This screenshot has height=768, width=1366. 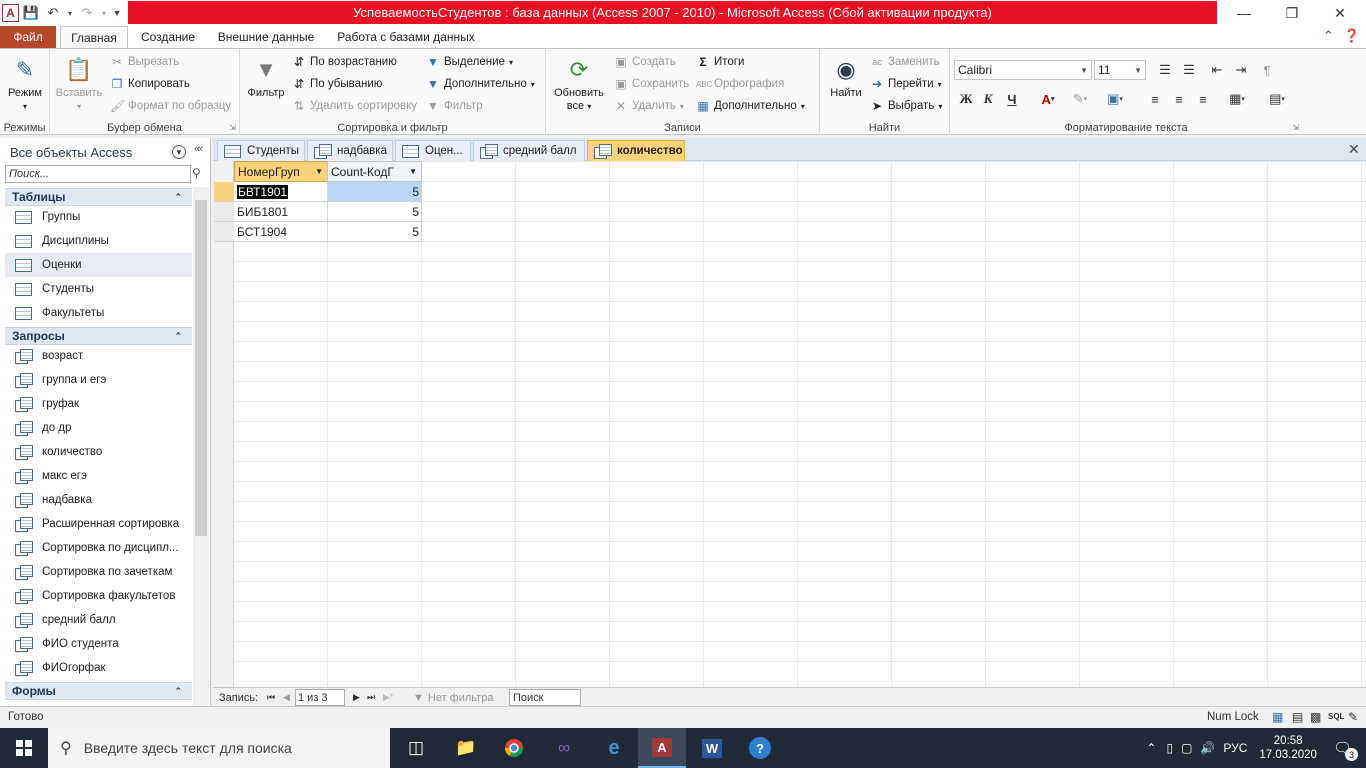 What do you see at coordinates (760, 748) in the screenshot?
I see `help-app-icon: ?` at bounding box center [760, 748].